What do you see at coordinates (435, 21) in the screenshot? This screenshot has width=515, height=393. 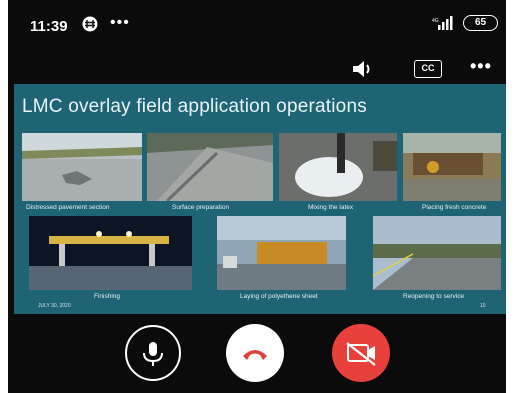 I see `svg-text: 4G` at bounding box center [435, 21].